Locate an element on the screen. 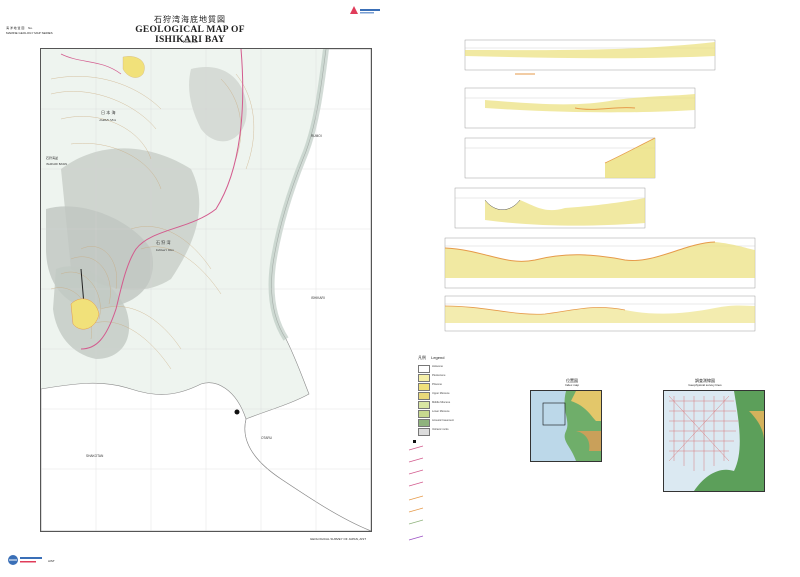 This screenshot has width=800, height=577. footer-logo-text: AIST is located at coordinates (51, 561).